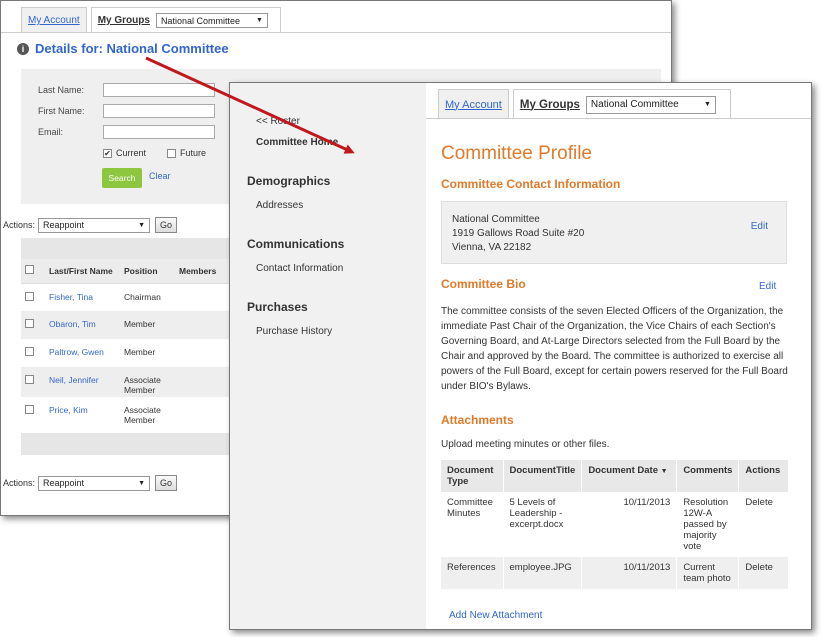 Image resolution: width=827 pixels, height=637 pixels. What do you see at coordinates (299, 268) in the screenshot?
I see `sidebar-item-contact-information: Contact Information` at bounding box center [299, 268].